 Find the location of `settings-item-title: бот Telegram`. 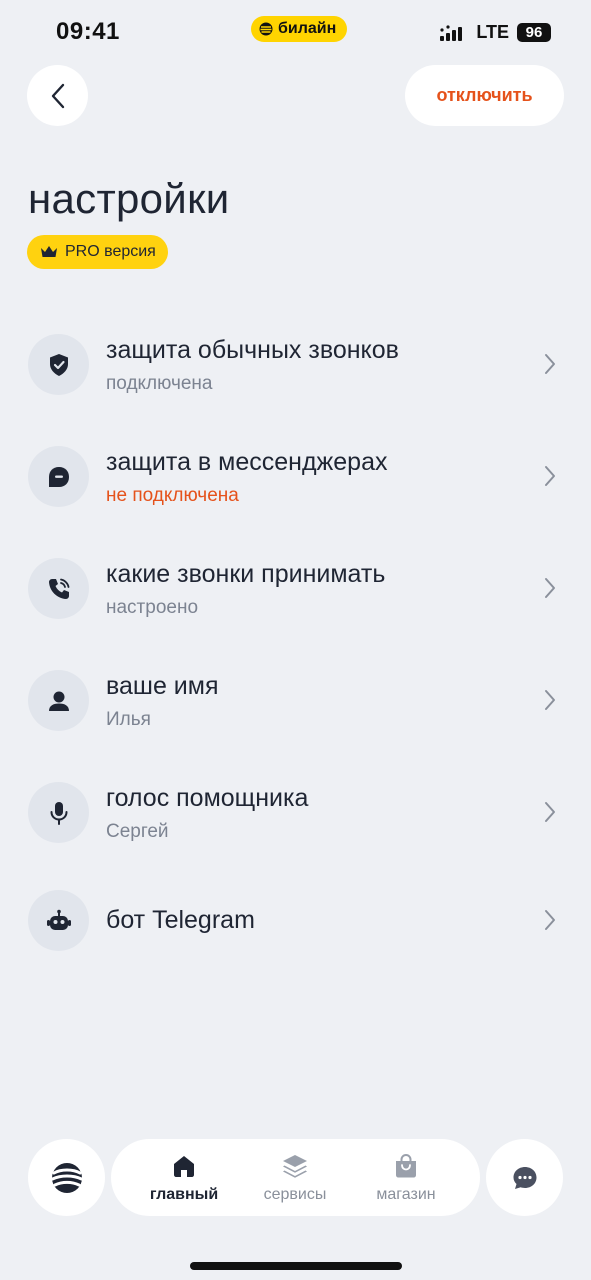

settings-item-title: бот Telegram is located at coordinates (180, 920).